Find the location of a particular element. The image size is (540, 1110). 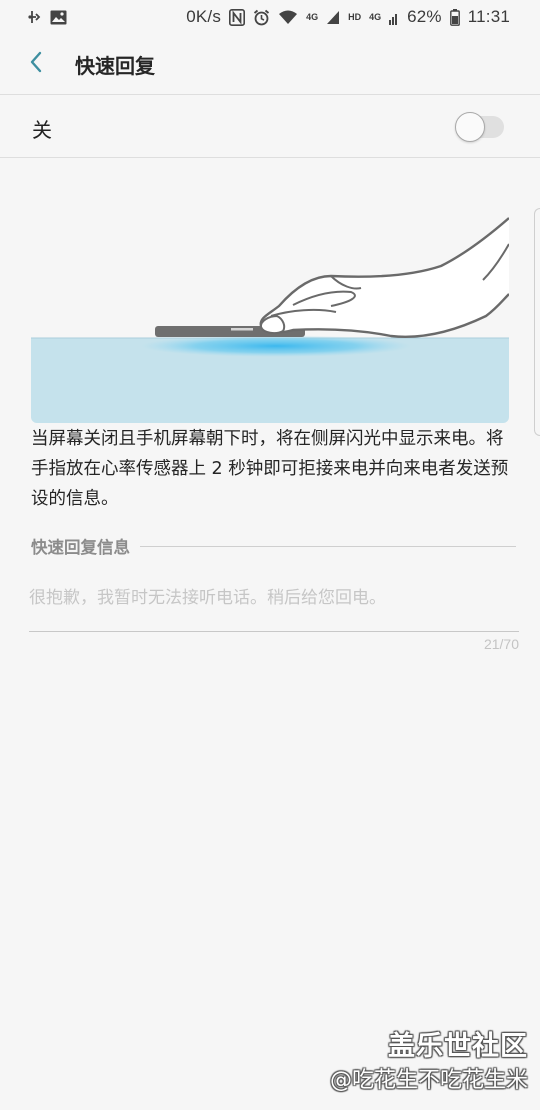

alarm-icon is located at coordinates (261, 17).